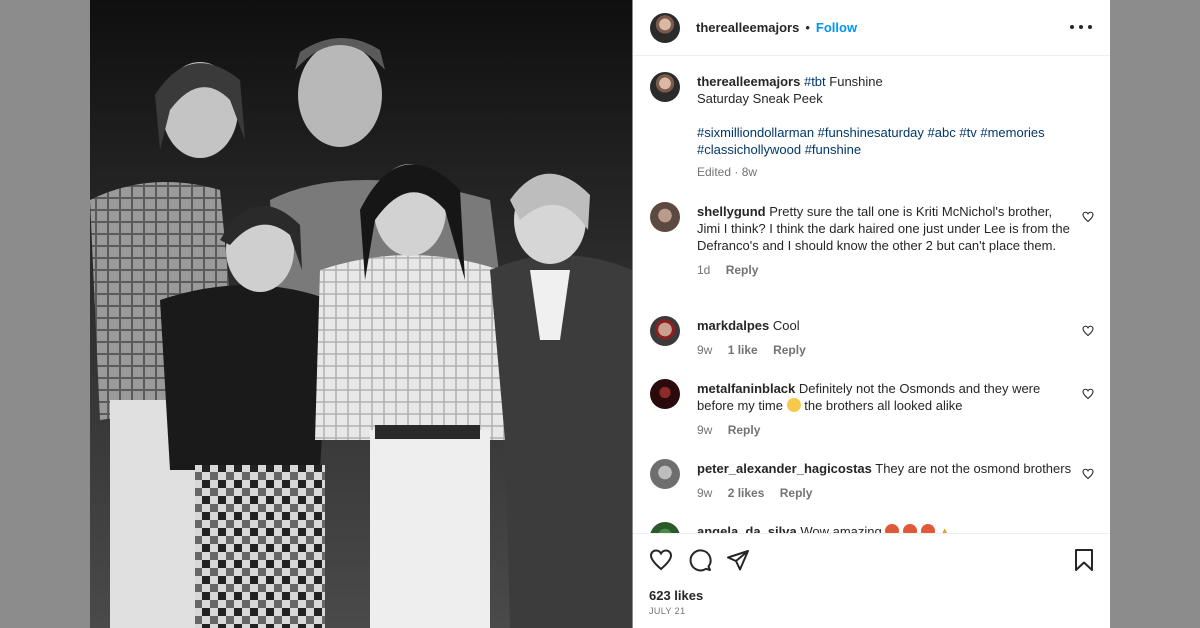 Image resolution: width=1200 pixels, height=628 pixels. Describe the element at coordinates (1012, 132) in the screenshot. I see `hashtag-link: #memories` at that location.